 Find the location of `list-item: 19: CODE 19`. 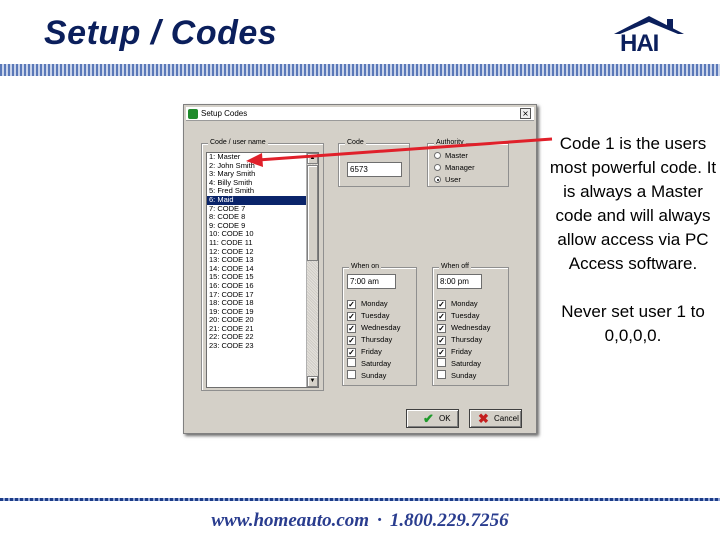

list-item: 19: CODE 19 is located at coordinates (257, 312).